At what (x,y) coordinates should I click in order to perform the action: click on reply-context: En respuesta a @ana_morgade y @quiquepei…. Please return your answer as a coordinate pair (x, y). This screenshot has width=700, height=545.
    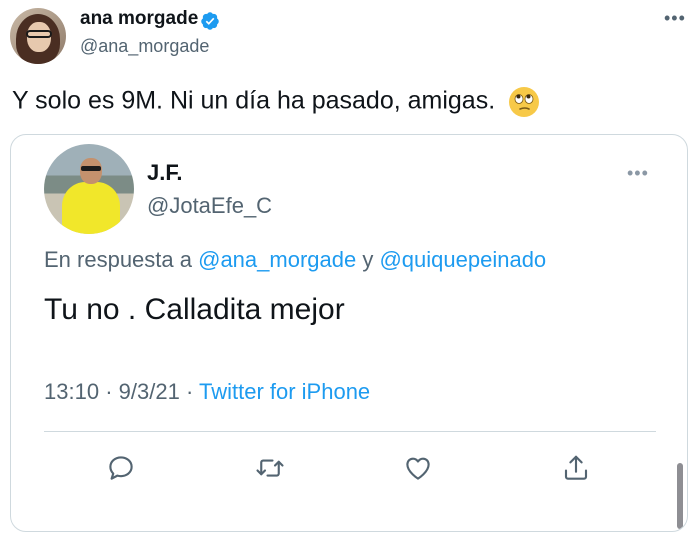
    Looking at the image, I should click on (295, 260).